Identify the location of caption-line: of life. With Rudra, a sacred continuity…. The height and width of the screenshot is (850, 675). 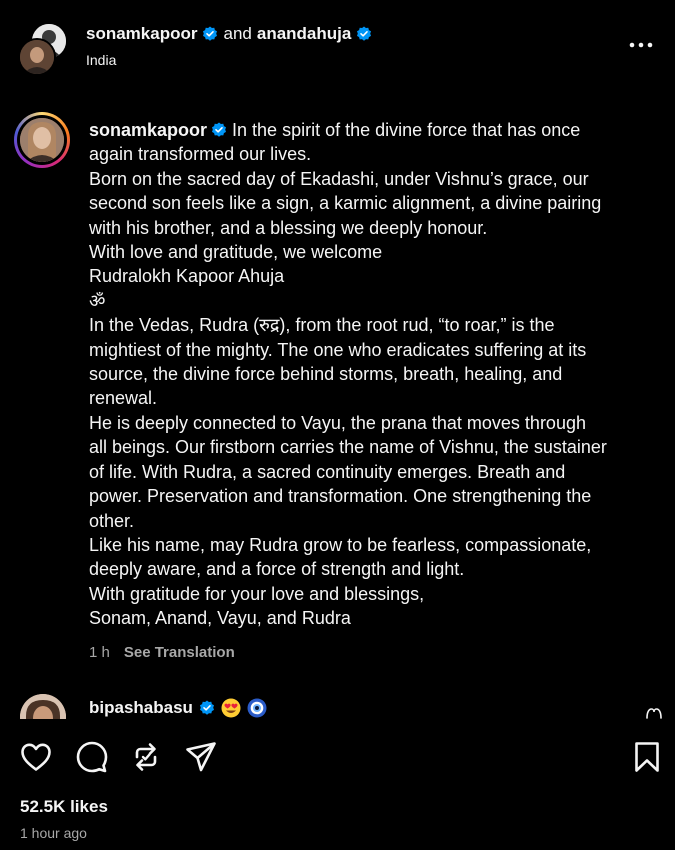
(327, 471).